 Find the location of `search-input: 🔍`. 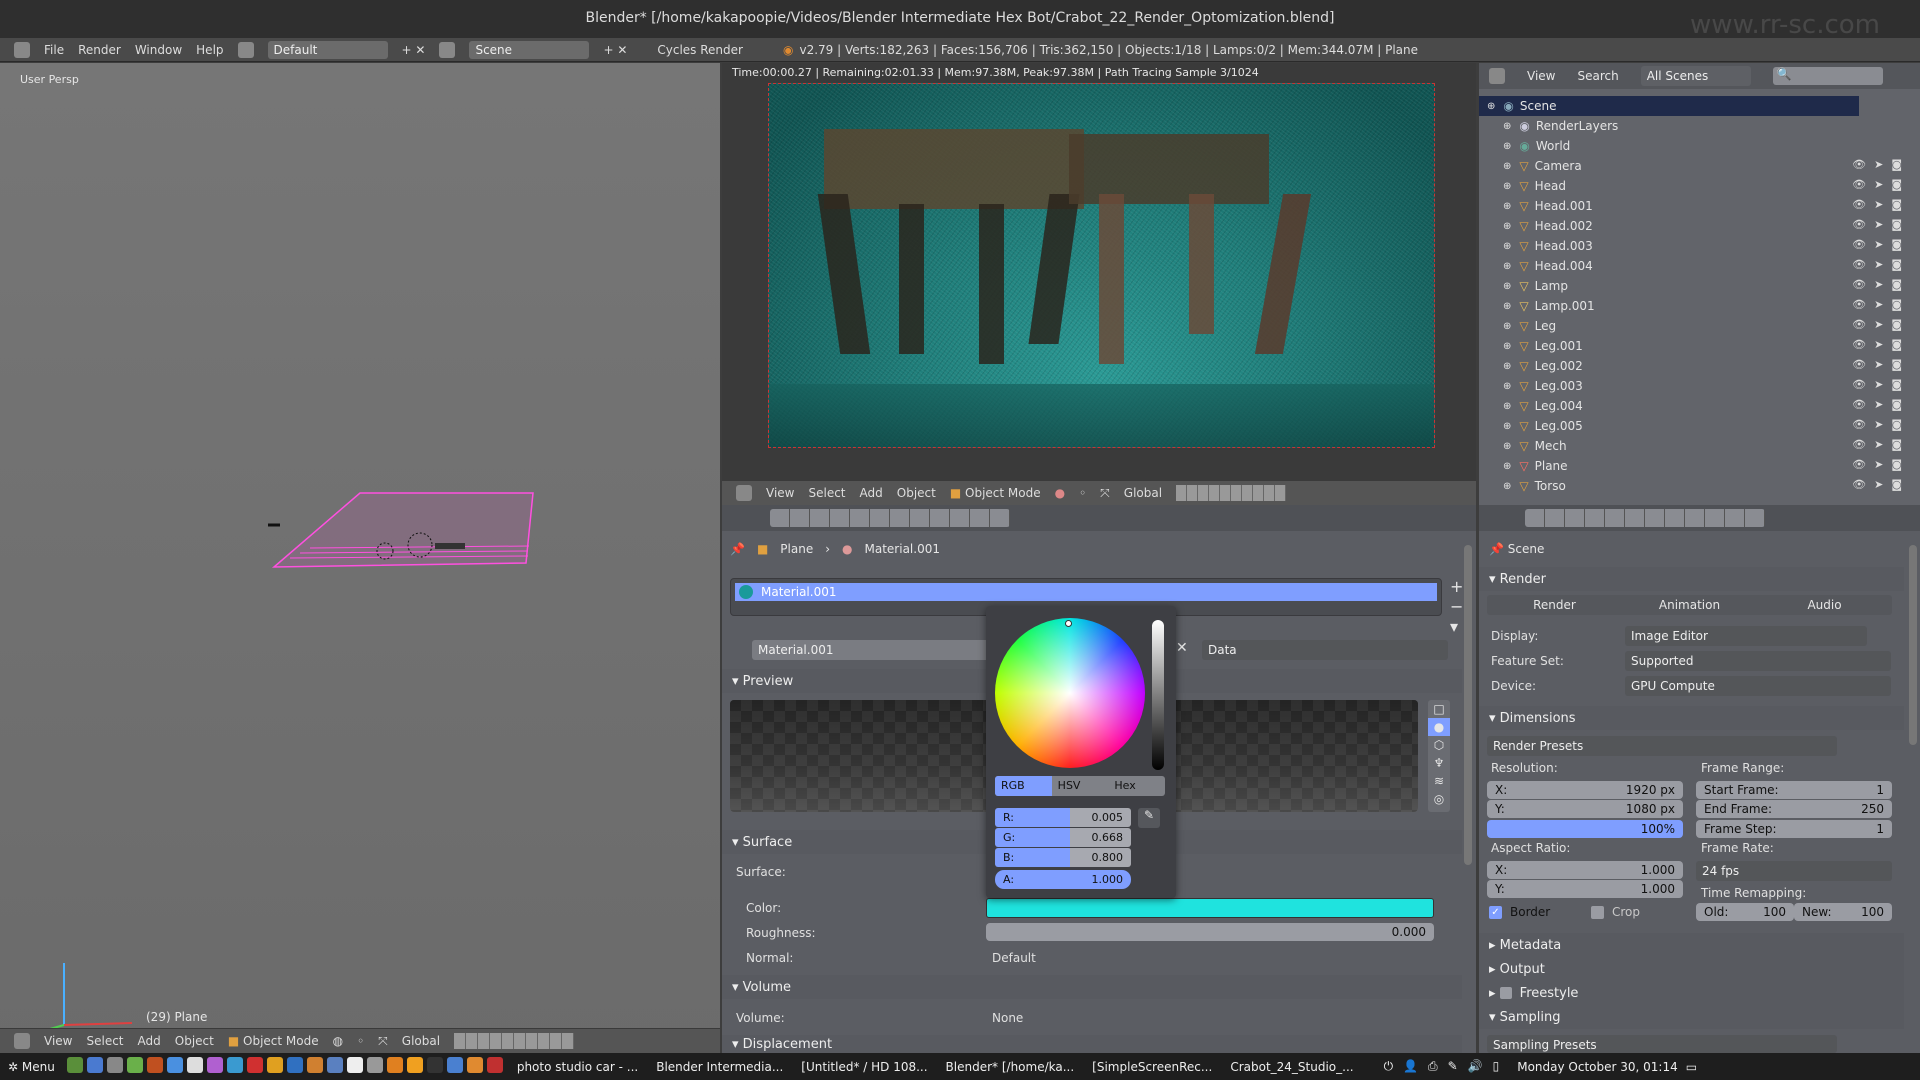

search-input: 🔍 is located at coordinates (1827, 76).